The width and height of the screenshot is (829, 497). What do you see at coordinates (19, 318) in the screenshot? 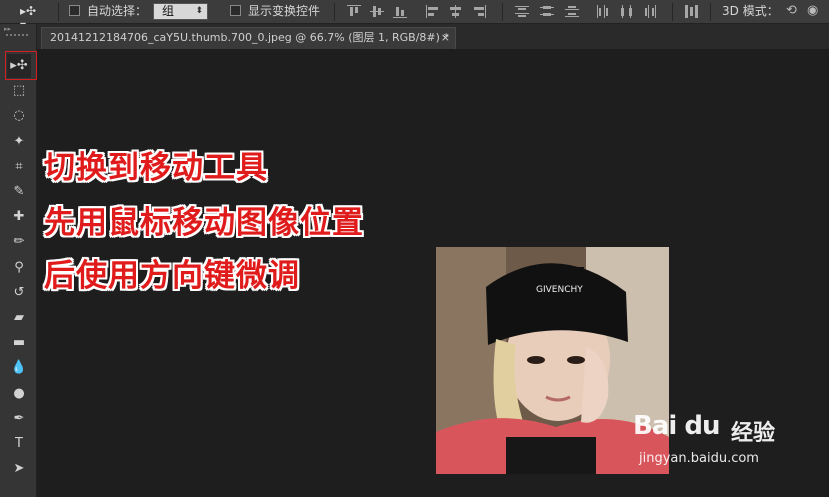
I see `eraser-tool-icon: ▰` at bounding box center [19, 318].